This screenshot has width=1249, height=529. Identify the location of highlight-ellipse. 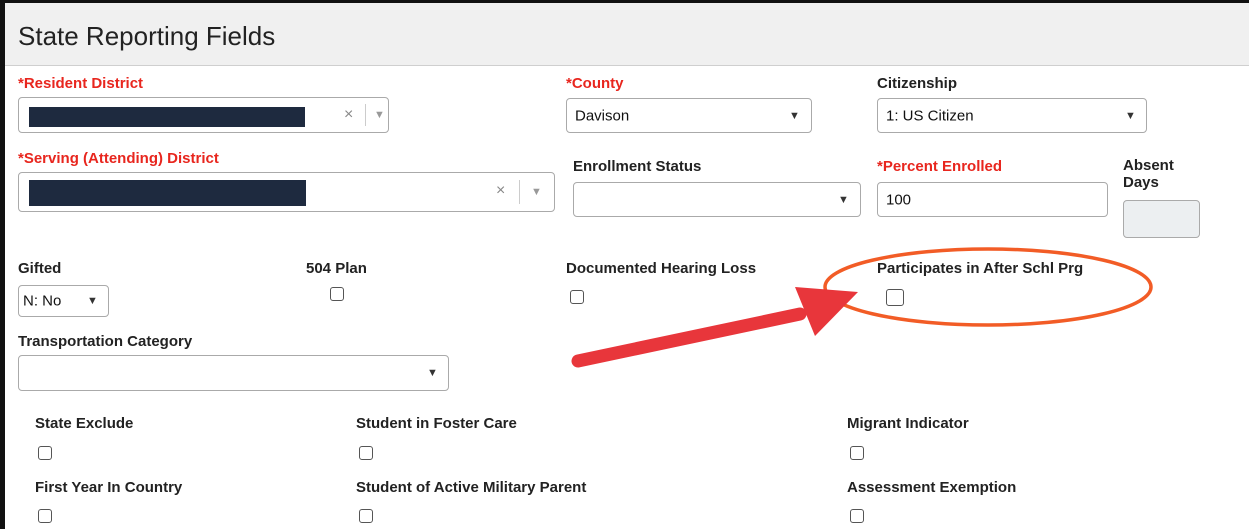
(988, 287).